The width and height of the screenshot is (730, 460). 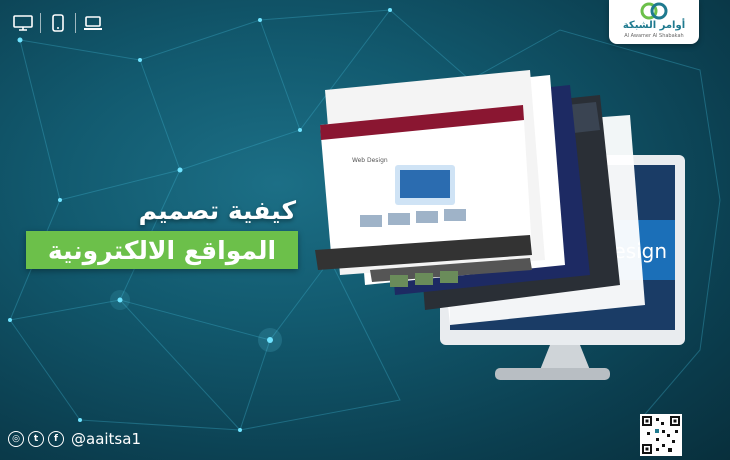 I want to click on page-title: كيفية تصميم, so click(x=217, y=210).